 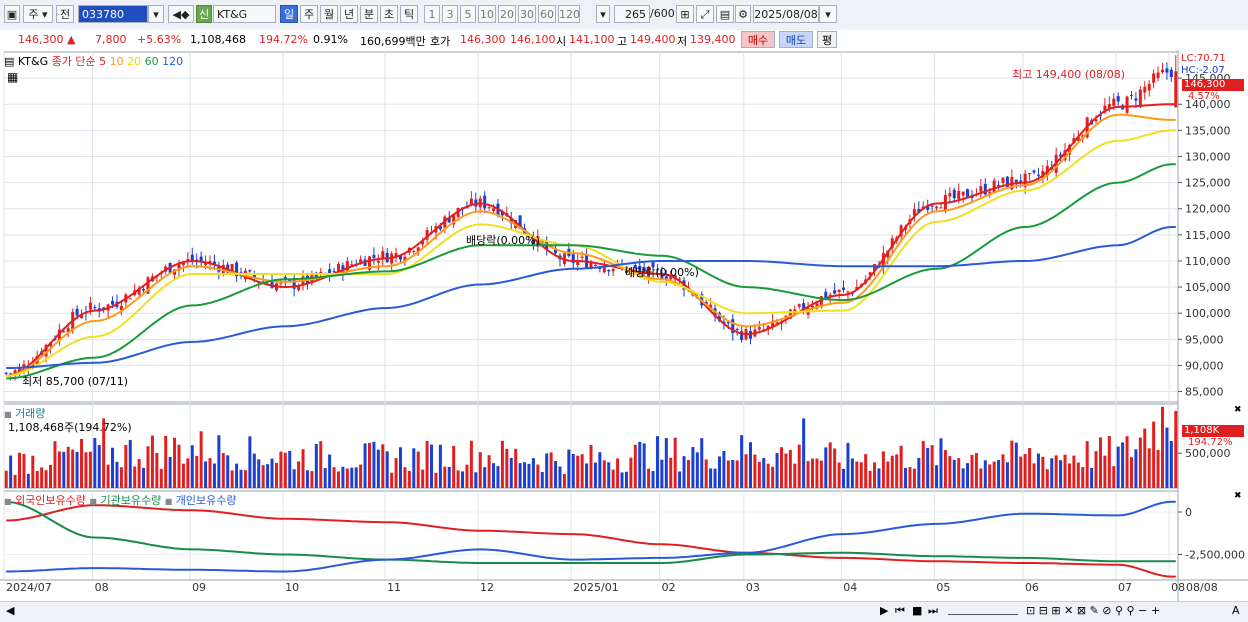 What do you see at coordinates (632, 14) in the screenshot?
I see `count-input: 265` at bounding box center [632, 14].